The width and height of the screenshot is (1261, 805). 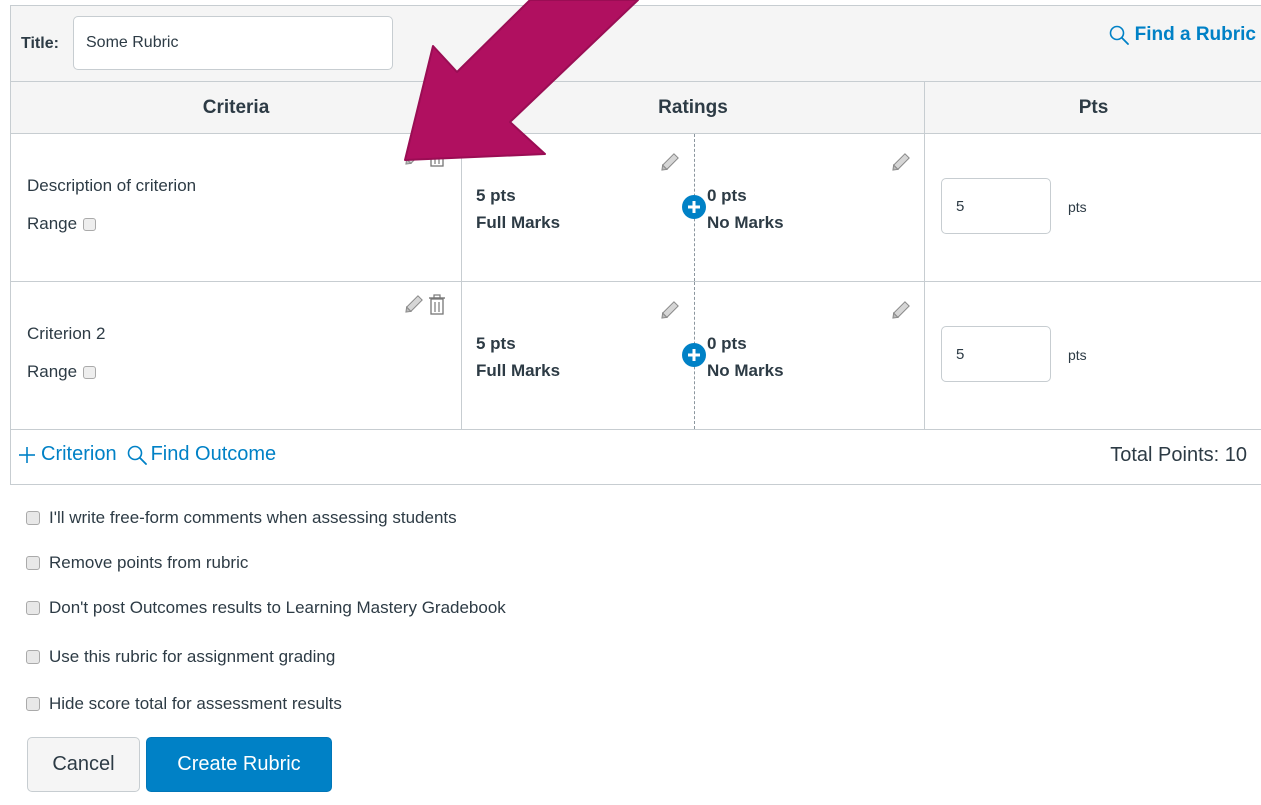 What do you see at coordinates (192, 656) in the screenshot?
I see `option-label: Use this rubric for assignment grading` at bounding box center [192, 656].